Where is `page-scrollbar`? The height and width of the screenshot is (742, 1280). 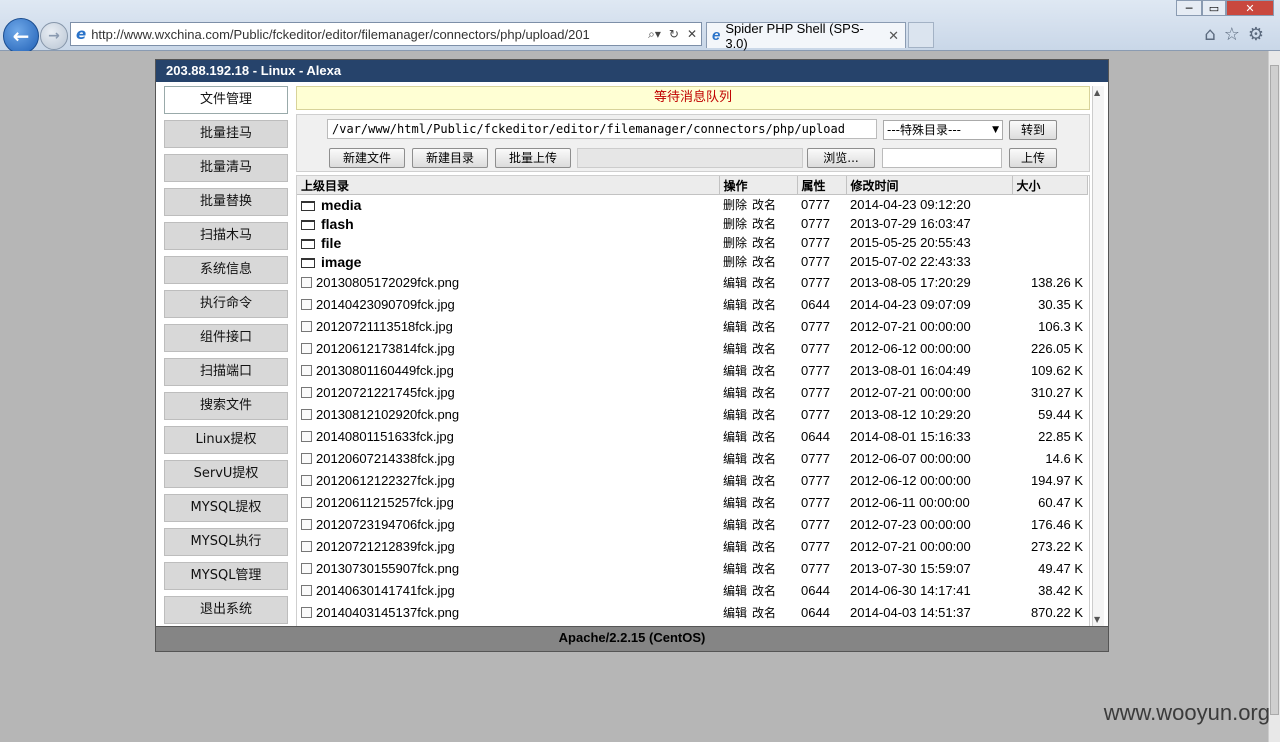 page-scrollbar is located at coordinates (1274, 396).